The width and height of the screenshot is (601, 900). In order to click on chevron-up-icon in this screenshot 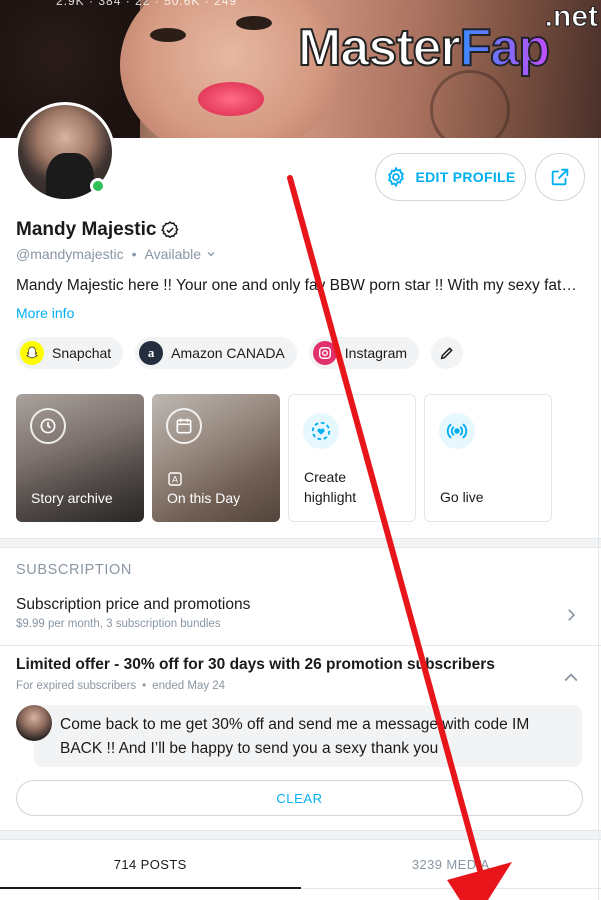, I will do `click(571, 677)`.